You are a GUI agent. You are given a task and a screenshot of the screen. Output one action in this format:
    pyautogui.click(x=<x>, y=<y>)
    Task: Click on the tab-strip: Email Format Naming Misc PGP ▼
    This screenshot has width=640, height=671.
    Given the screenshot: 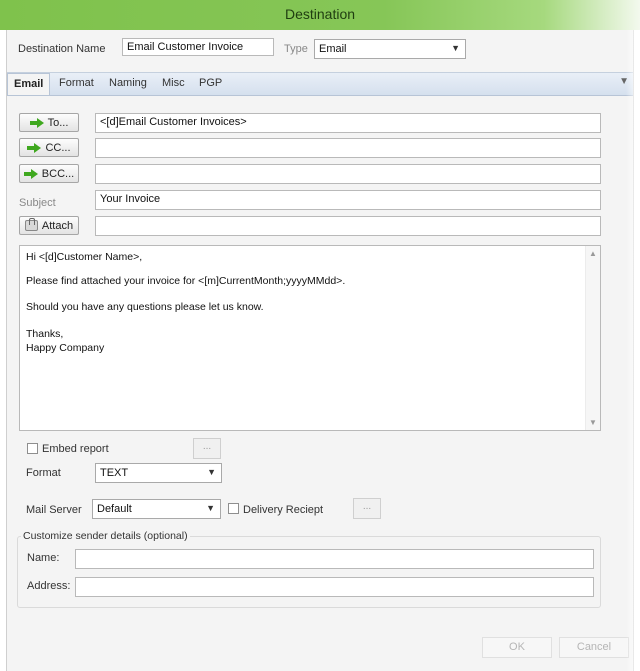 What is the action you would take?
    pyautogui.click(x=320, y=84)
    